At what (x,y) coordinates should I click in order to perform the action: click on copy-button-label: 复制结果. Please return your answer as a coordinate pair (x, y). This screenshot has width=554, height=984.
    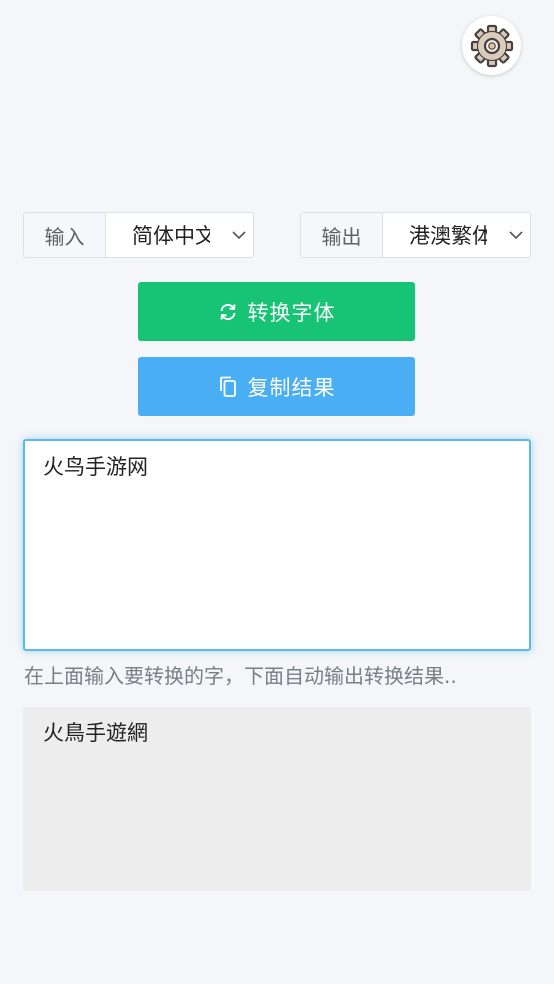
    Looking at the image, I should click on (291, 387).